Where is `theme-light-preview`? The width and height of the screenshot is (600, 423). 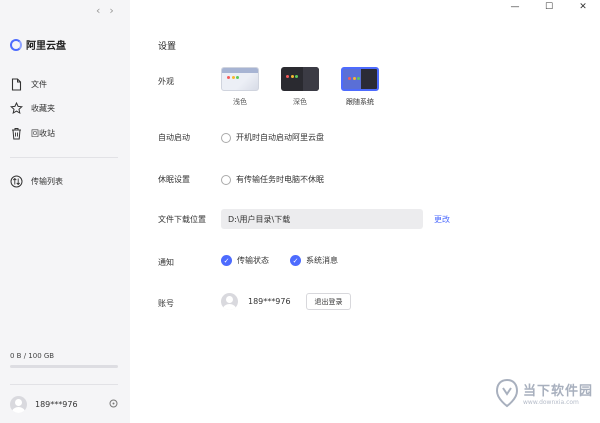 theme-light-preview is located at coordinates (240, 79).